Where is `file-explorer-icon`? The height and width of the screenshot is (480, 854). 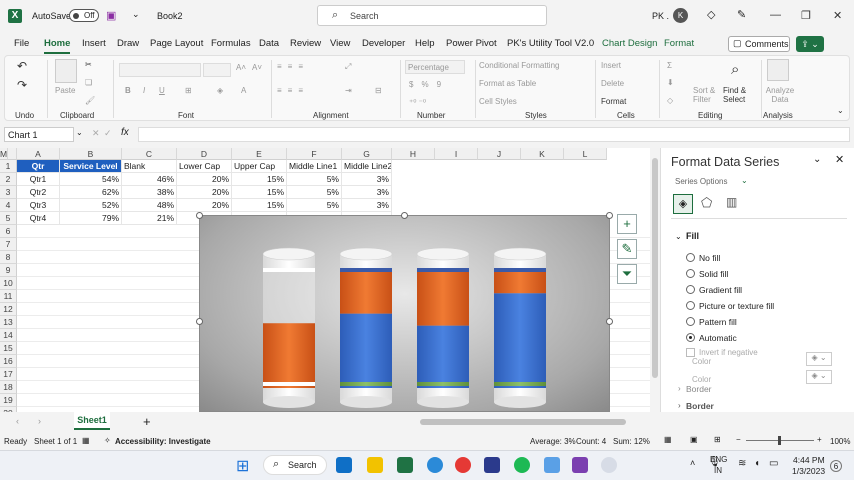 file-explorer-icon is located at coordinates (375, 465).